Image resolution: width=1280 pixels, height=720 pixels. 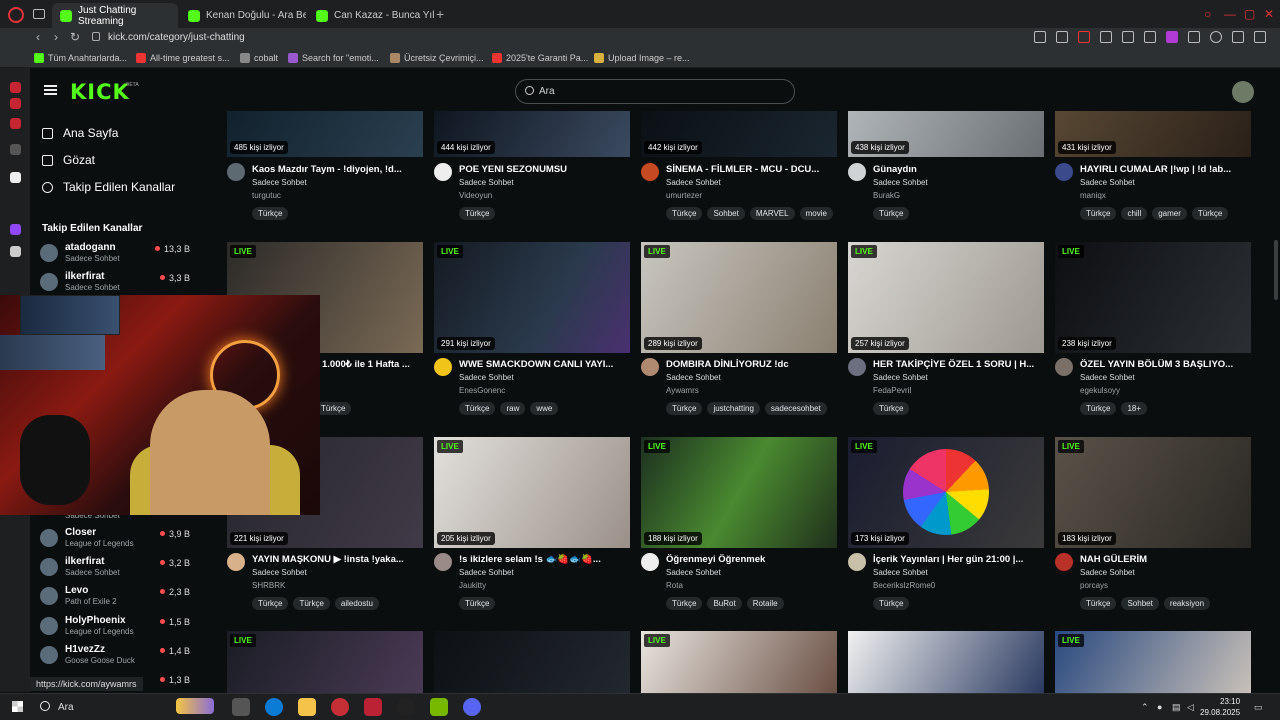 What do you see at coordinates (532, 662) in the screenshot?
I see `stream-thumbnail` at bounding box center [532, 662].